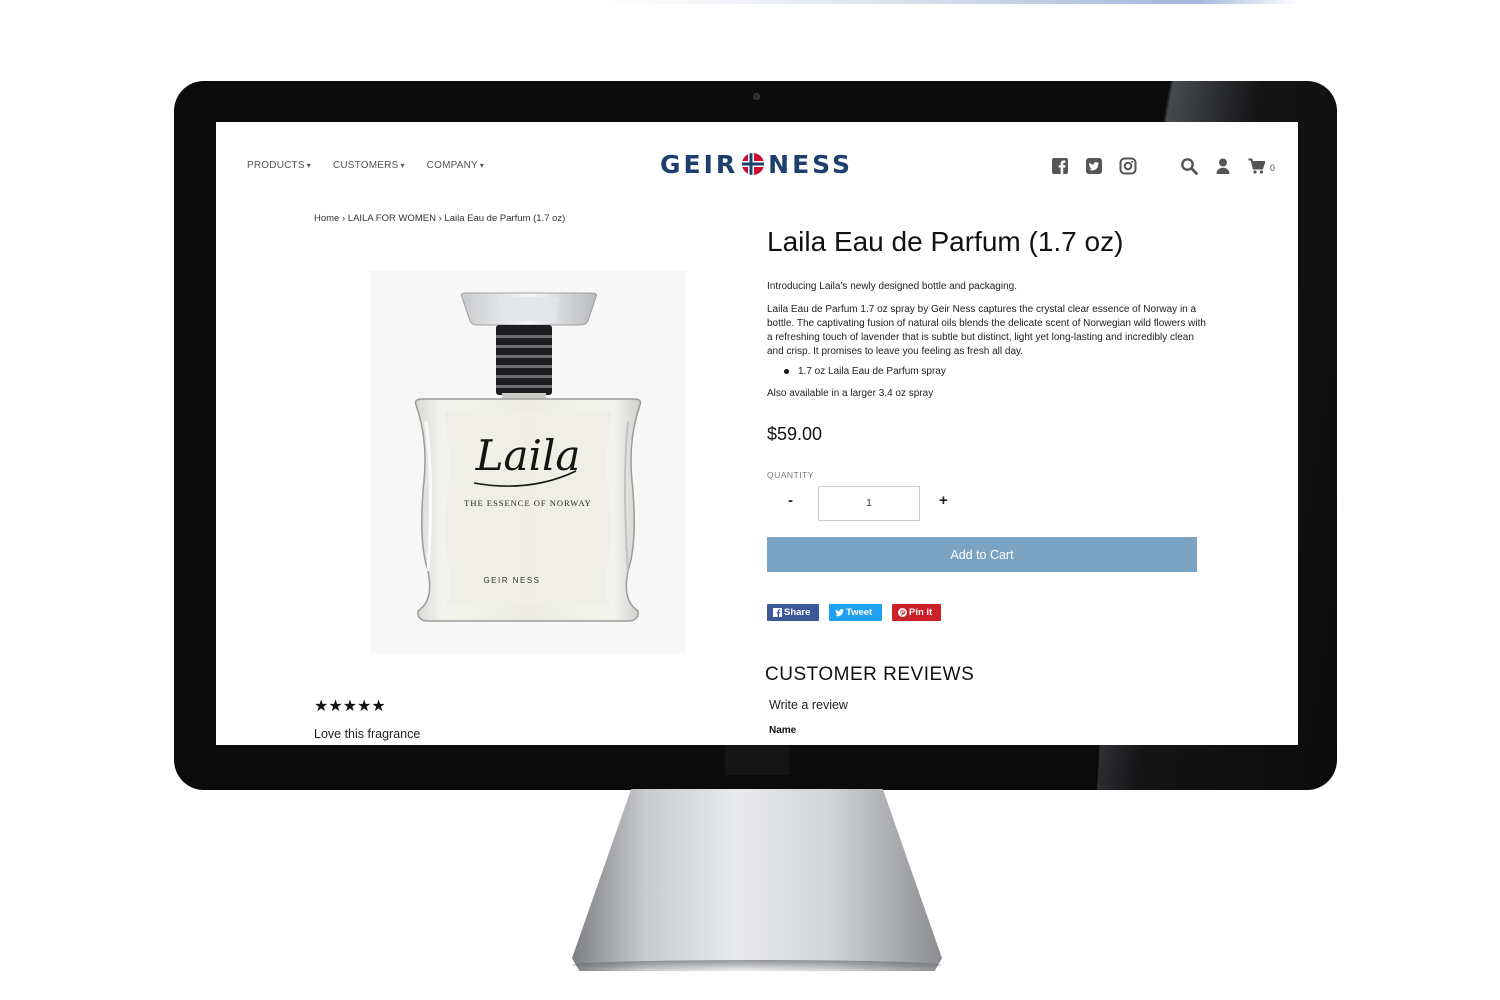  I want to click on pinterest-share-button: Pin it, so click(916, 612).